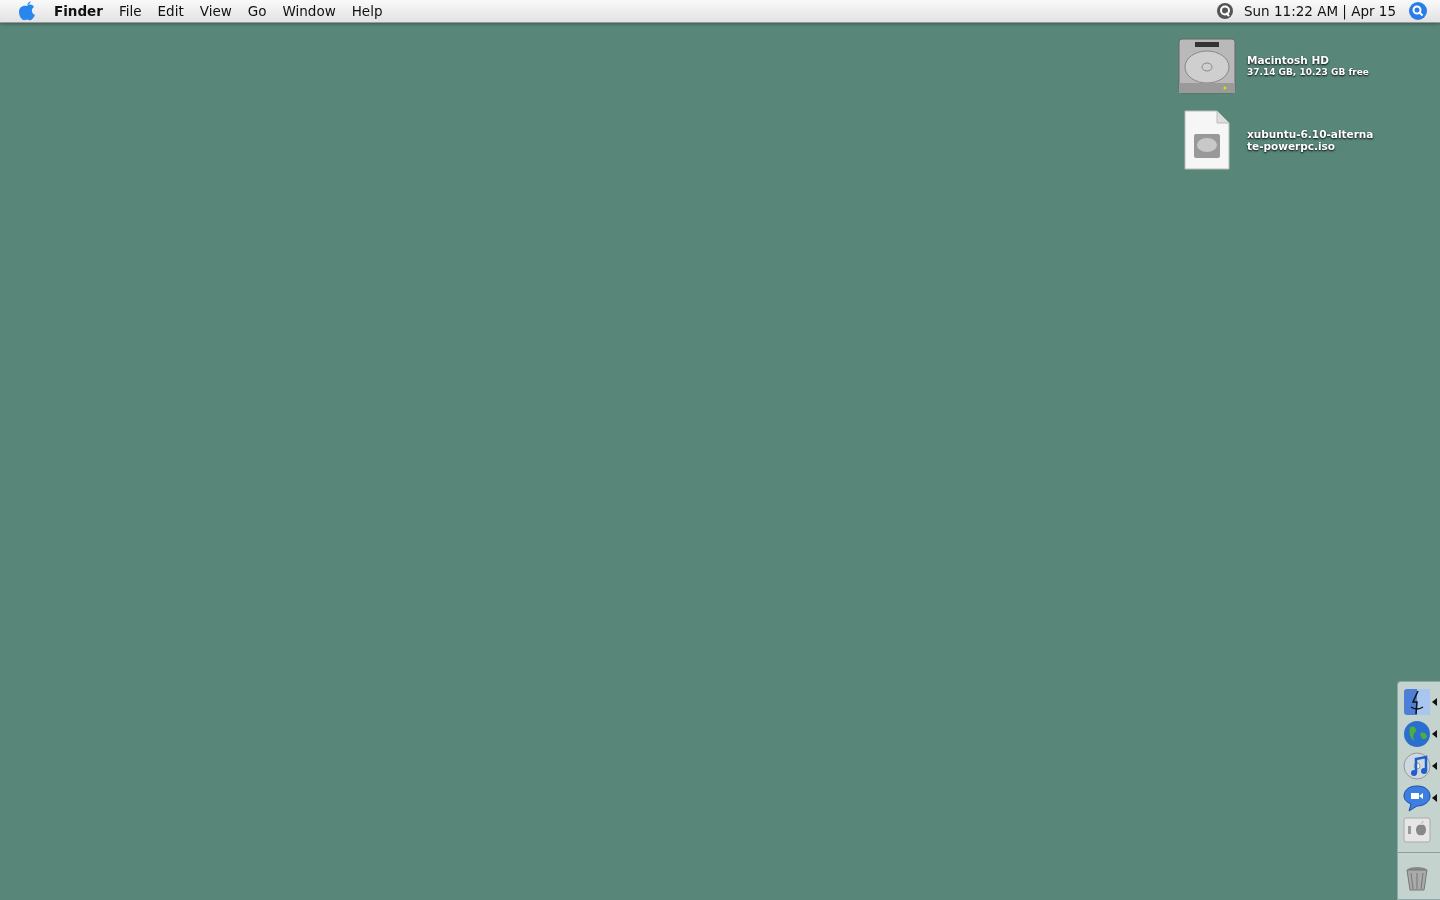  I want to click on music-cd-icon, so click(1416, 766).